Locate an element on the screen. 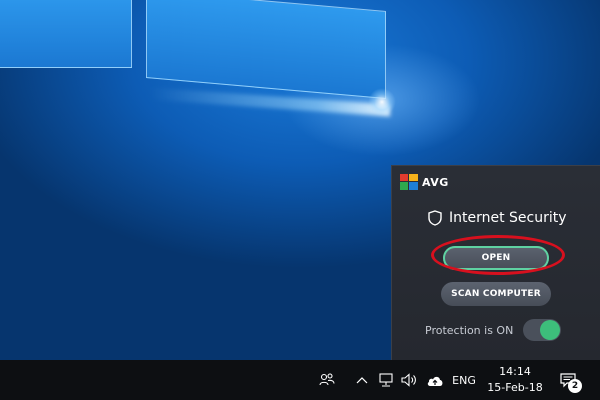 Image resolution: width=600 pixels, height=400 pixels. people-icon is located at coordinates (327, 379).